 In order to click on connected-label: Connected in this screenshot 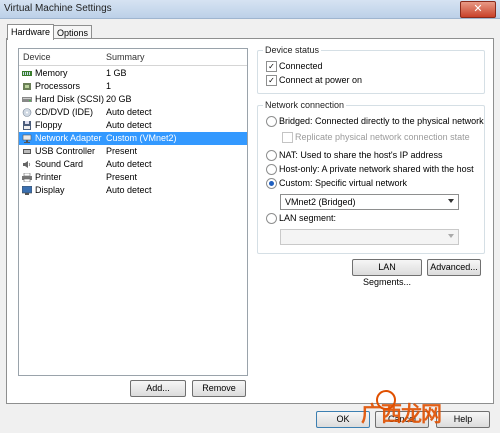, I will do `click(301, 66)`.